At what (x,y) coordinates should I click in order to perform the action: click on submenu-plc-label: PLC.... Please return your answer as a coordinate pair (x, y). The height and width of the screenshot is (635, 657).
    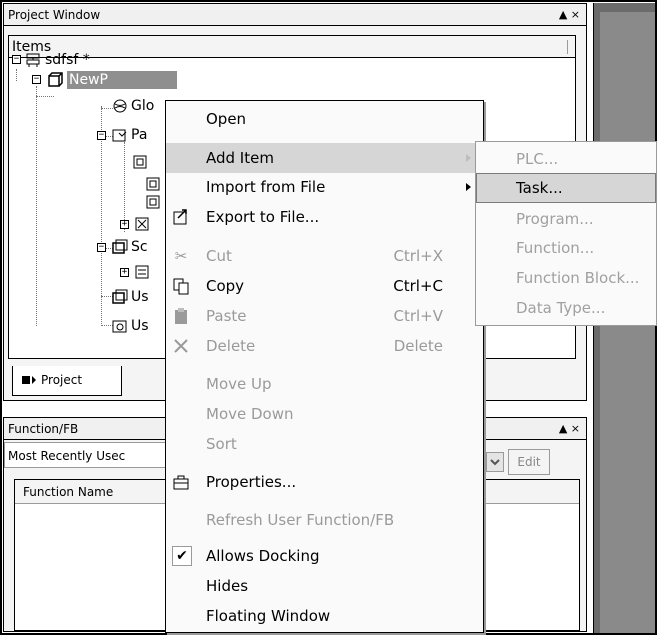
    Looking at the image, I should click on (537, 159).